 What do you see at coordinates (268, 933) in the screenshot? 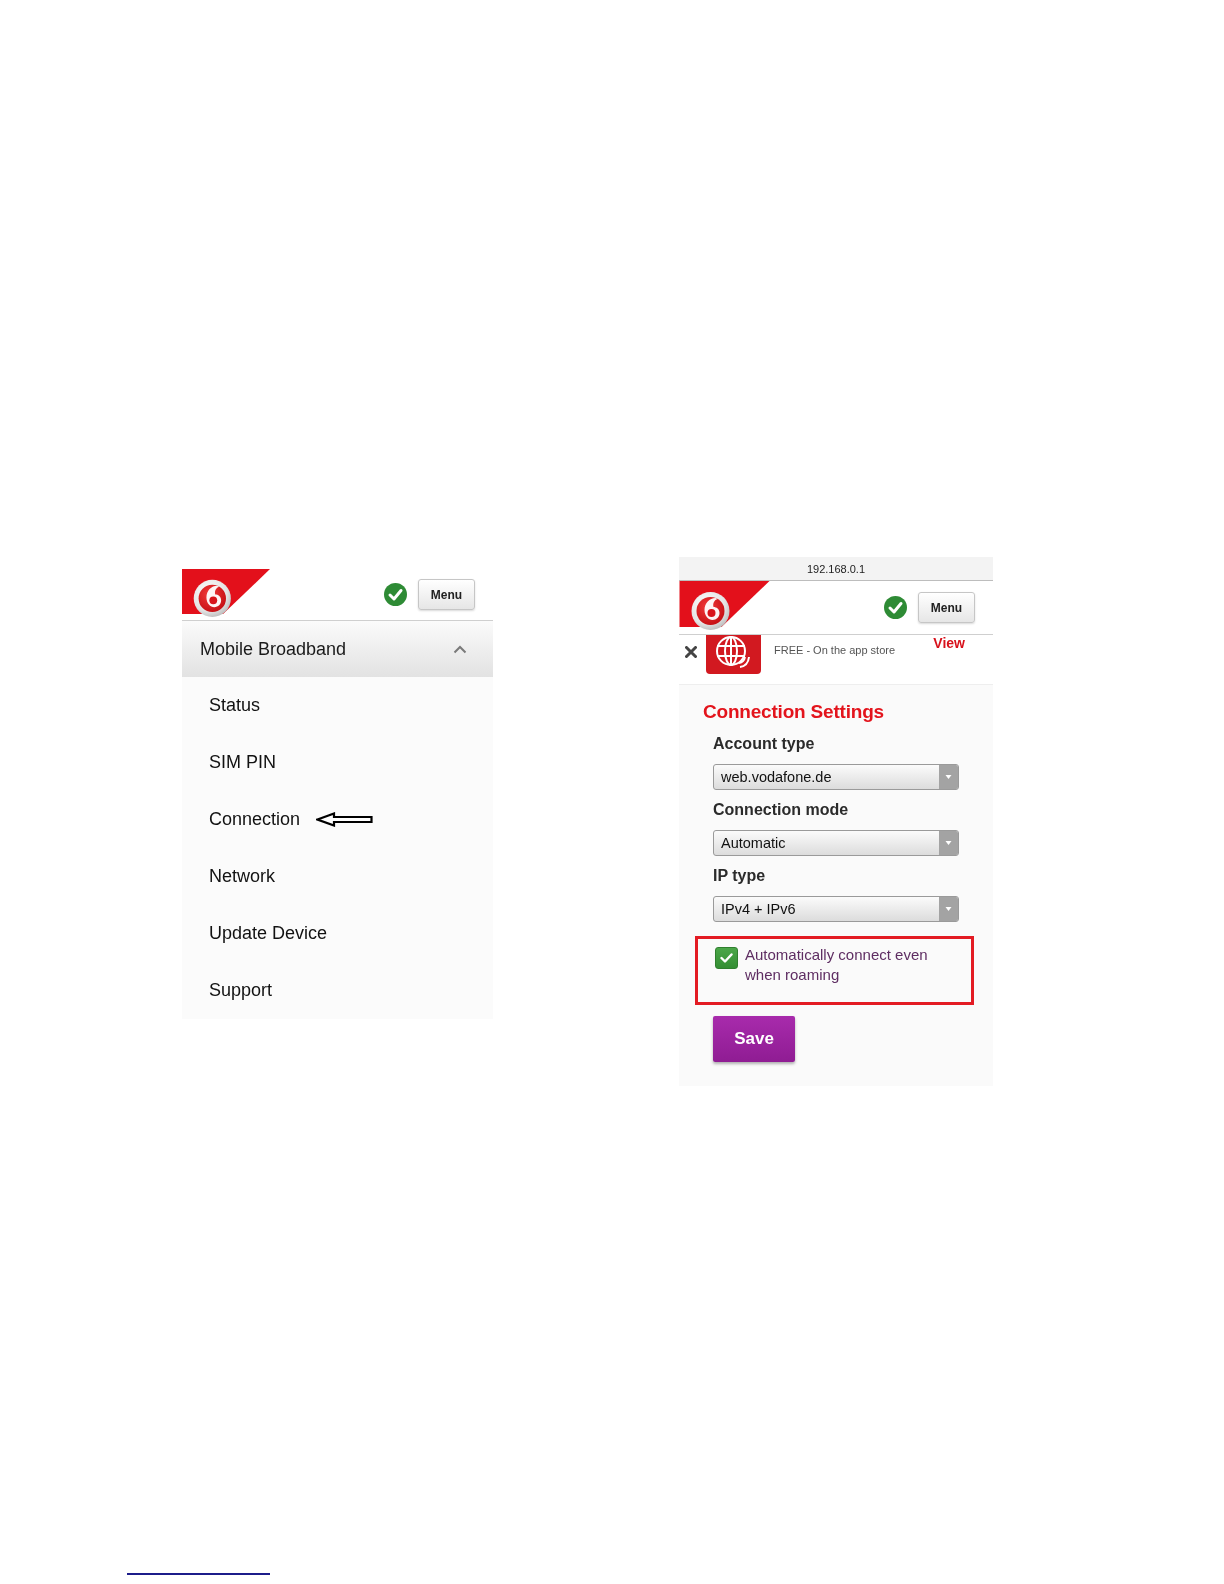
I see `menu-item: Update Device` at bounding box center [268, 933].